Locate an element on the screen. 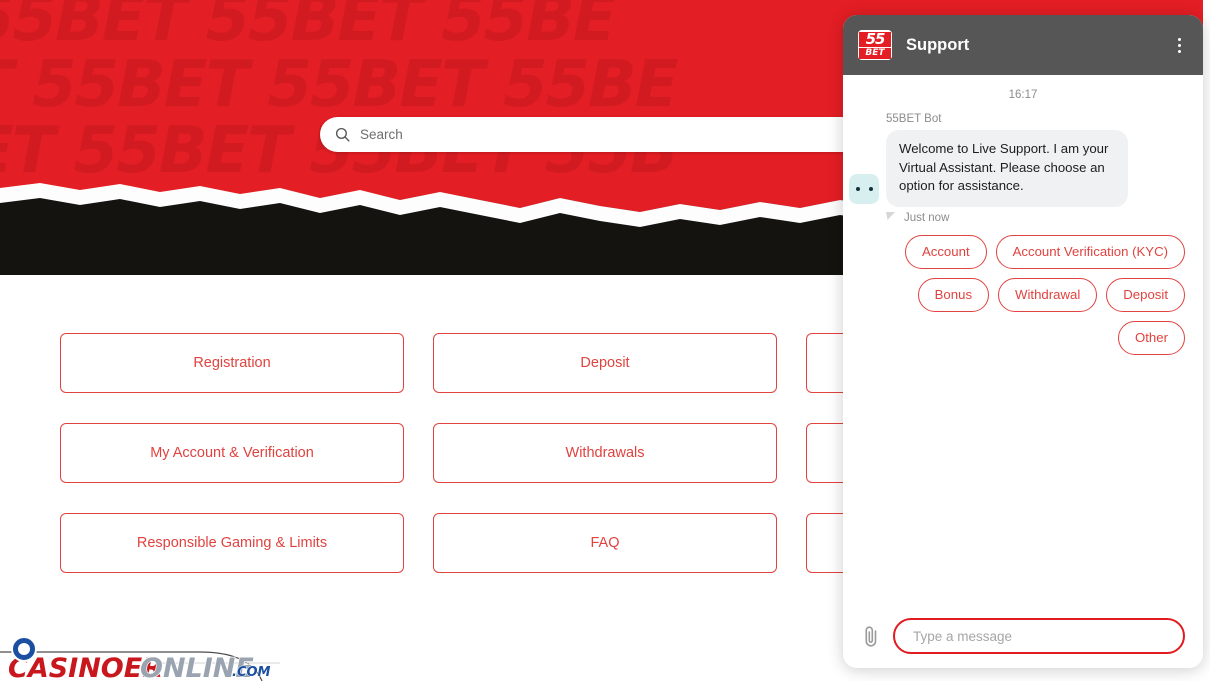 This screenshot has width=1210, height=681. svg-text: .COM is located at coordinates (251, 672).